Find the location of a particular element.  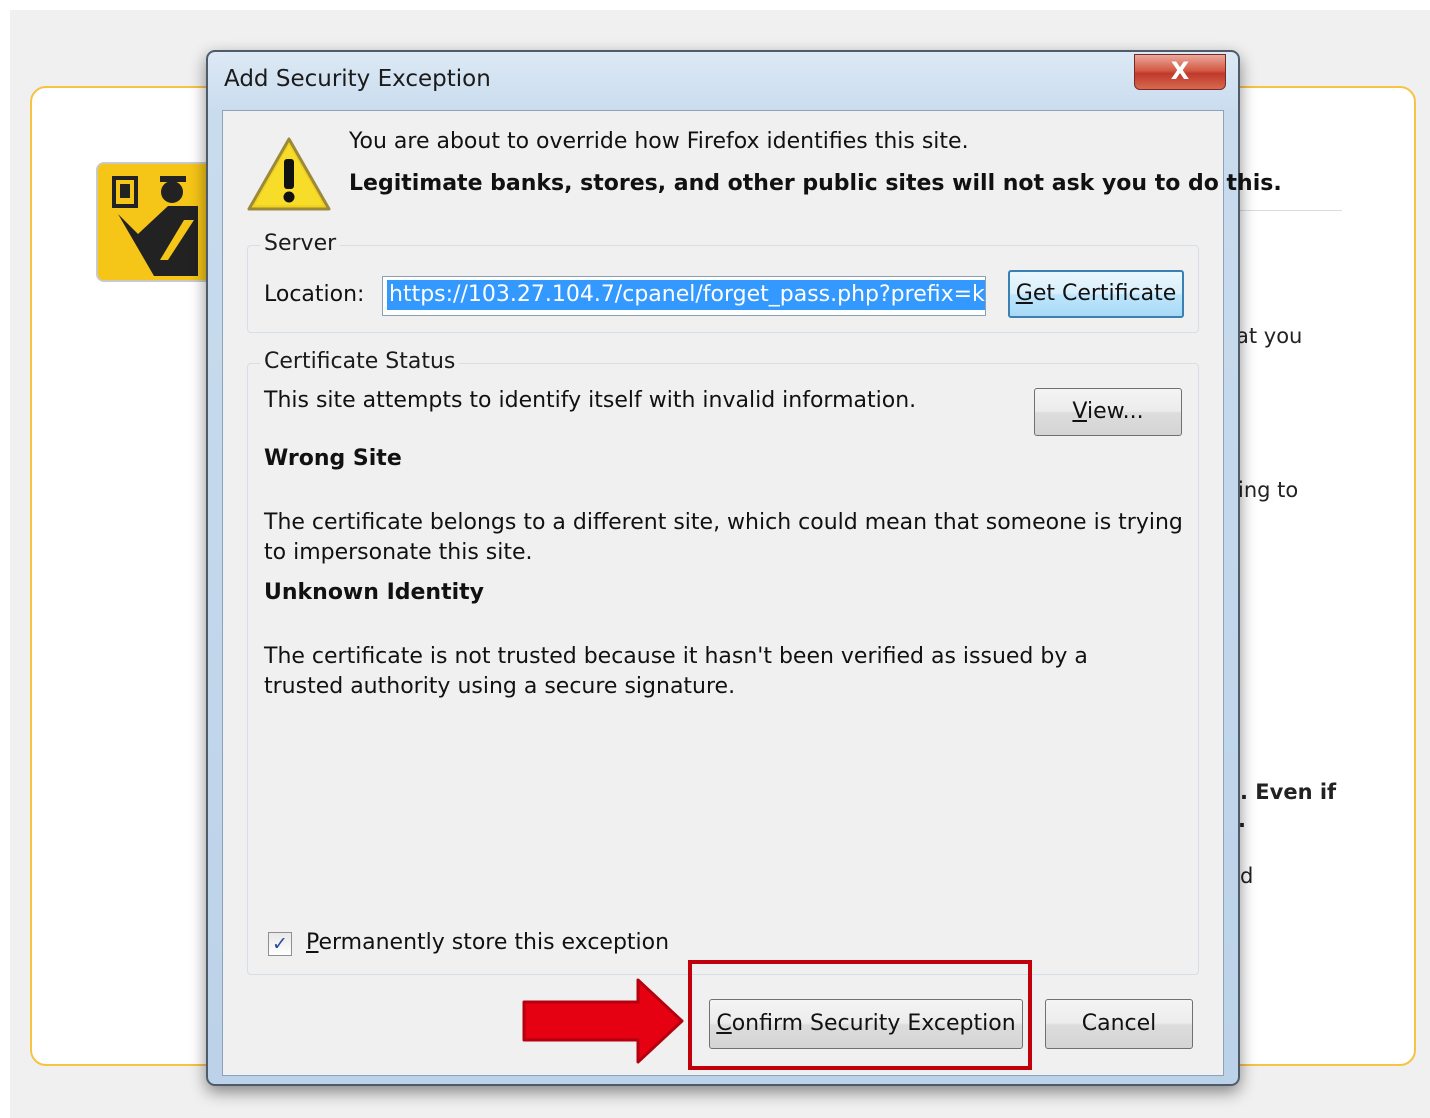

location-label: Location: is located at coordinates (314, 294).